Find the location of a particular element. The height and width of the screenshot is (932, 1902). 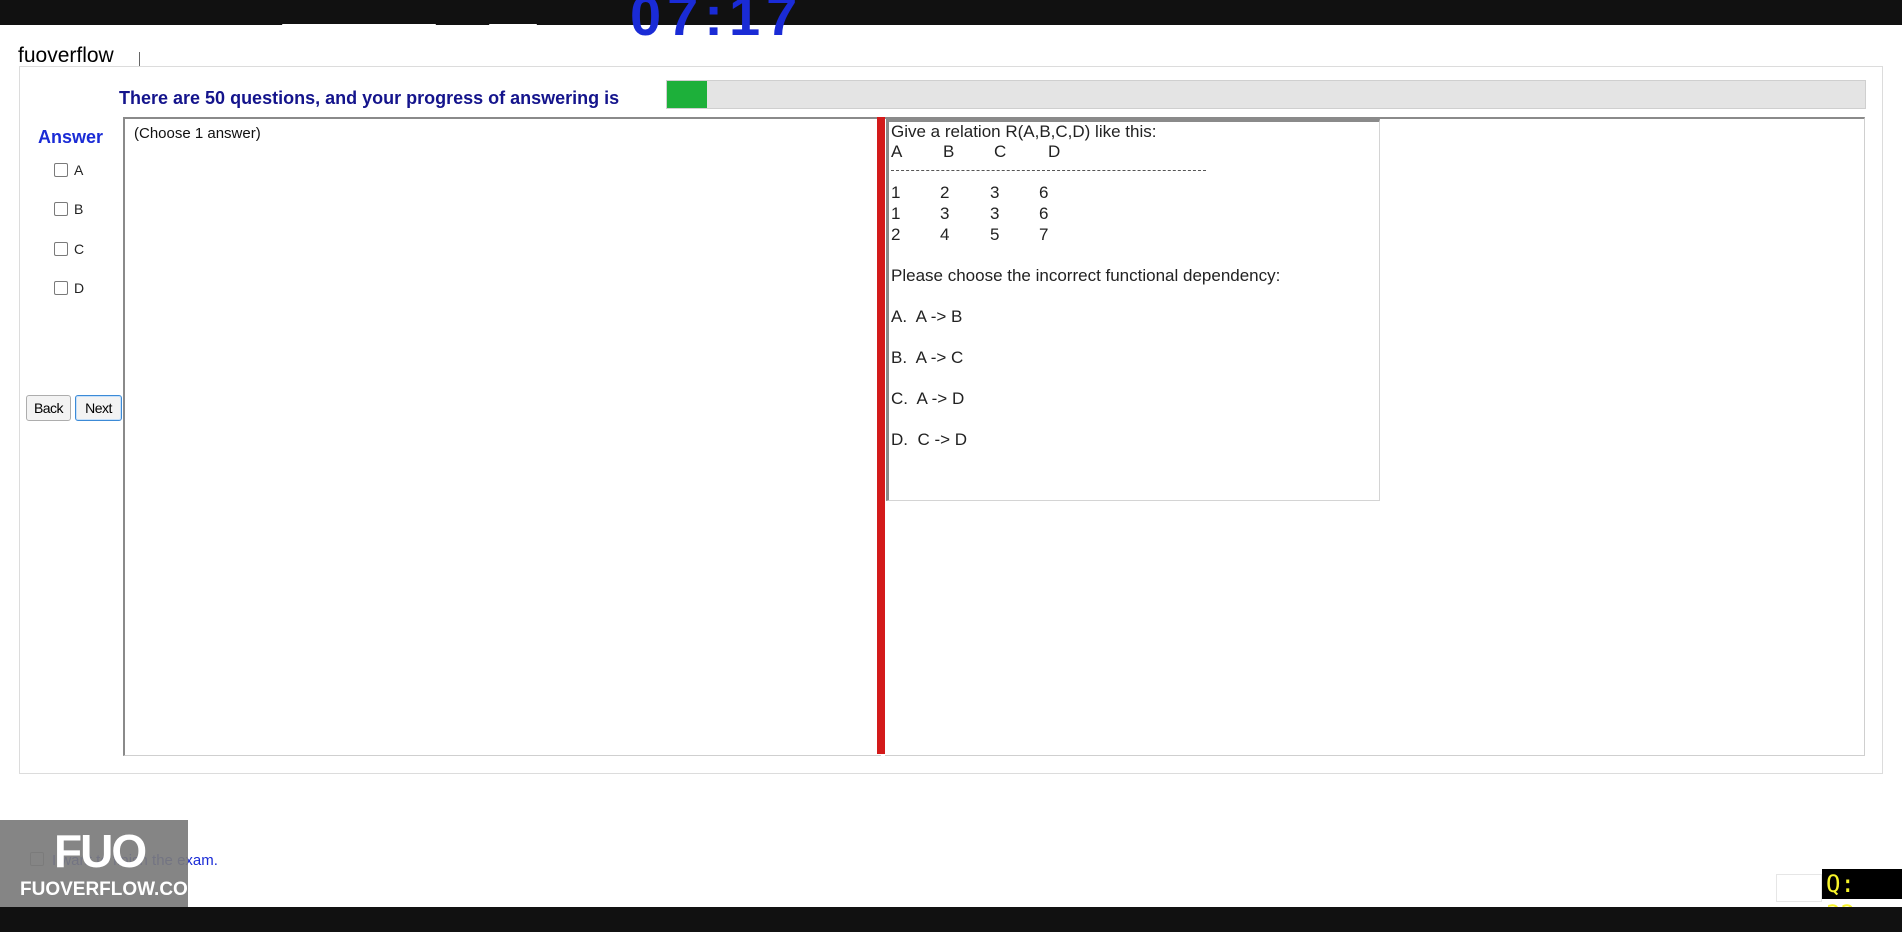

answer-option-a: A is located at coordinates (68, 170).